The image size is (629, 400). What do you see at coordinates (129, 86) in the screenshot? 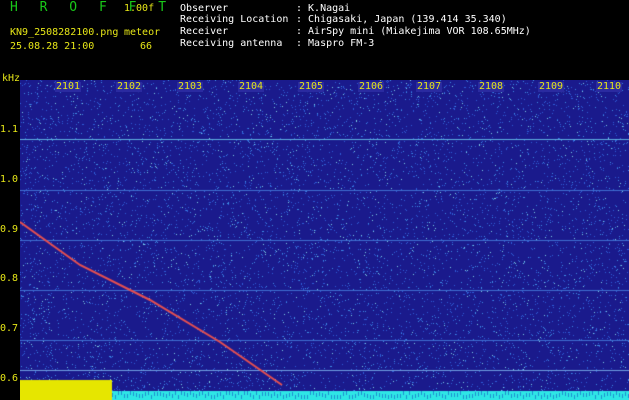
I see `x-tick-label: 2102` at bounding box center [129, 86].